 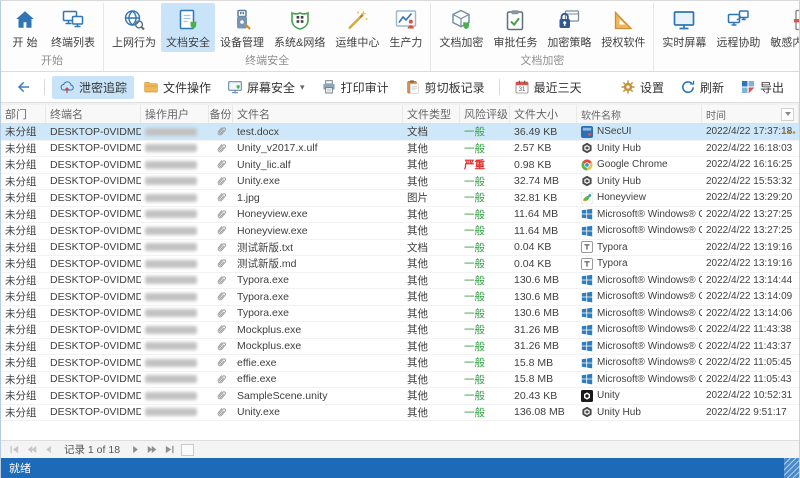 What do you see at coordinates (445, 87) in the screenshot?
I see `toolbar-button-clipboard-record: 剪切板记录` at bounding box center [445, 87].